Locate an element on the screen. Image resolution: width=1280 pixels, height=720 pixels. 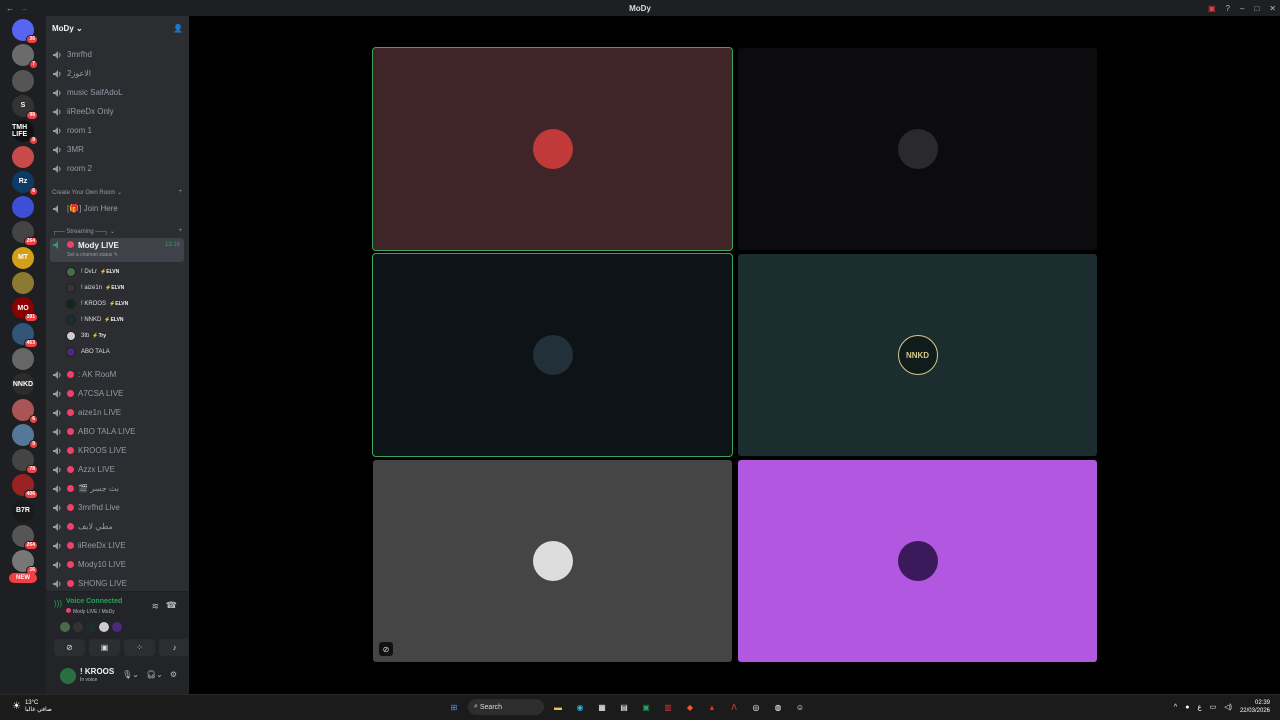
channel-join-here: [🎁] Join Here is located at coordinates (117, 208).